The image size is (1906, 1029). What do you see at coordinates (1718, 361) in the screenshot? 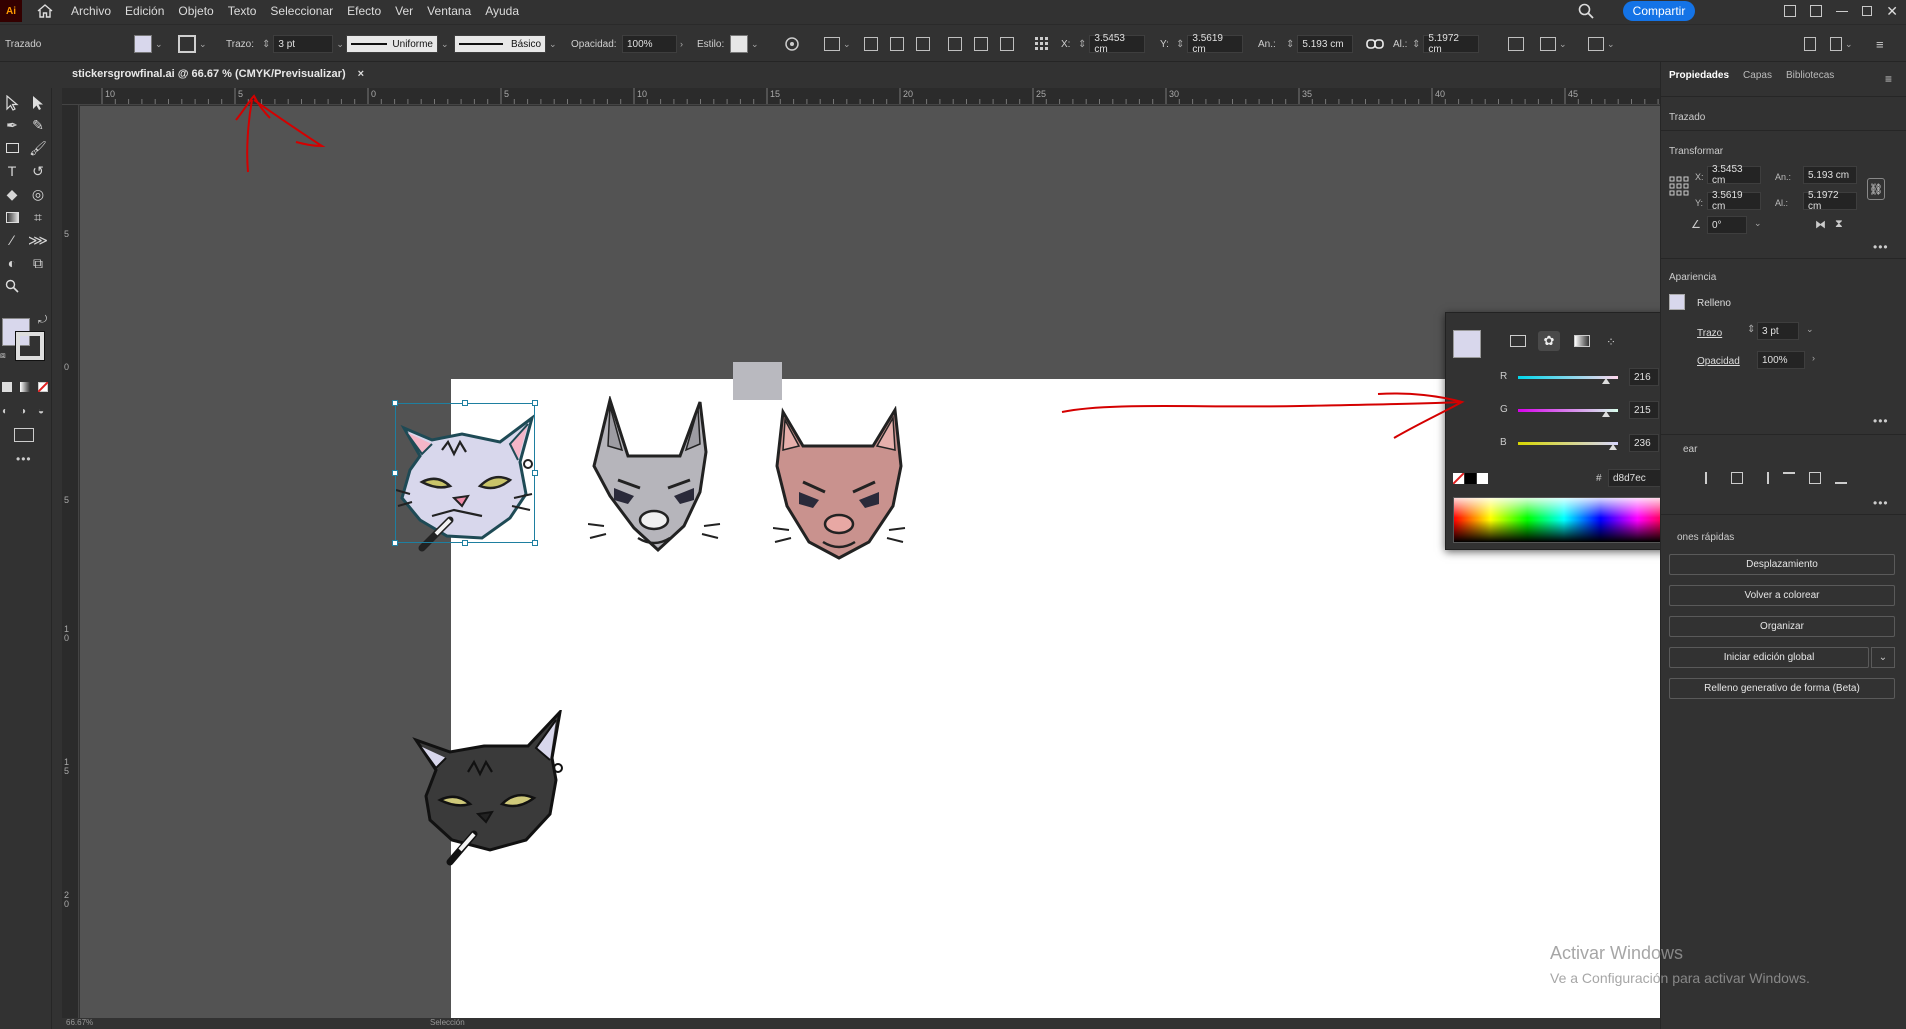
I see `opacity-label: Opacidad` at bounding box center [1718, 361].